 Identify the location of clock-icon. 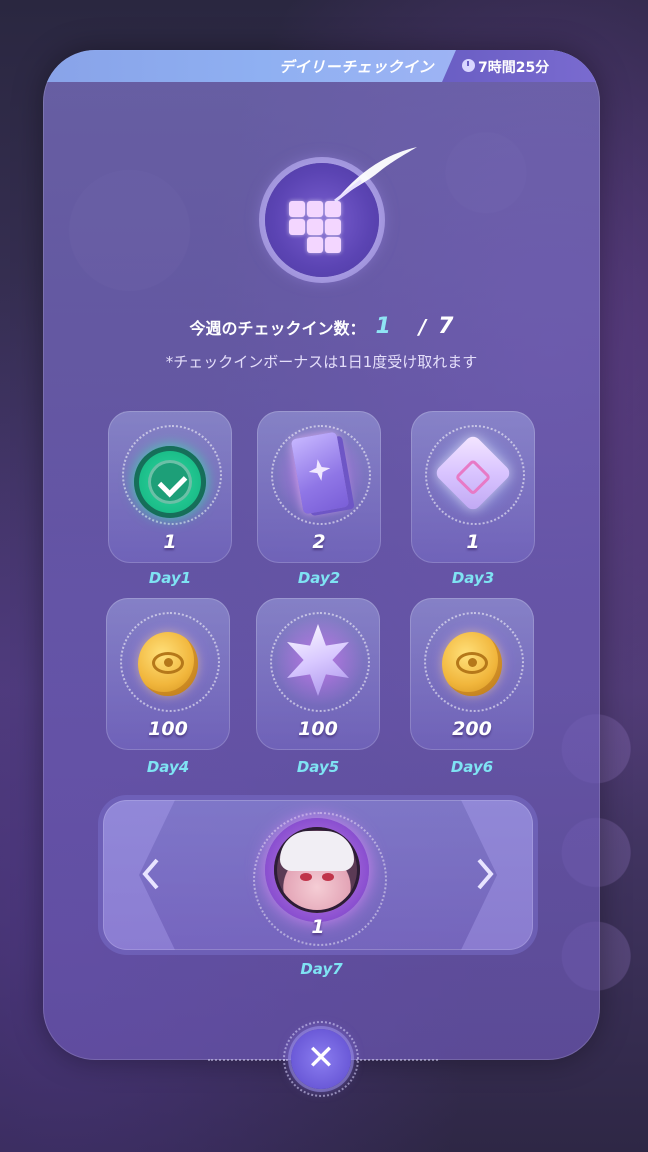
(468, 65).